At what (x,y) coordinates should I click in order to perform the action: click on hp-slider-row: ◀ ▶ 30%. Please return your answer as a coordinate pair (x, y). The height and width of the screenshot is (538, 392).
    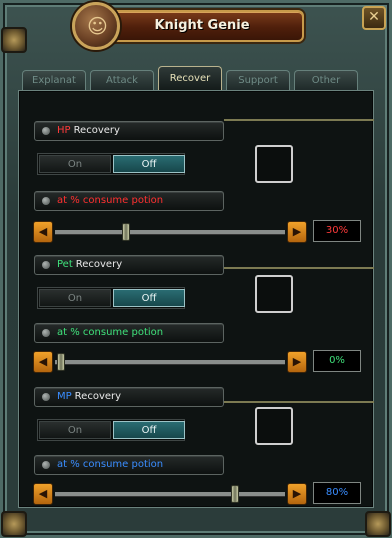
    Looking at the image, I should click on (198, 232).